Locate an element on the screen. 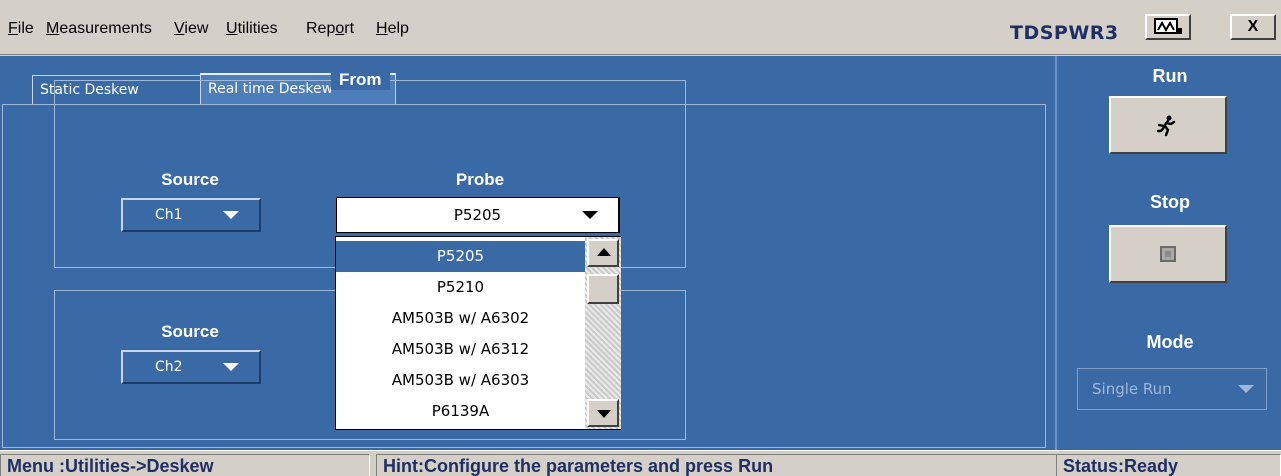  to-source-label: Source is located at coordinates (190, 331).